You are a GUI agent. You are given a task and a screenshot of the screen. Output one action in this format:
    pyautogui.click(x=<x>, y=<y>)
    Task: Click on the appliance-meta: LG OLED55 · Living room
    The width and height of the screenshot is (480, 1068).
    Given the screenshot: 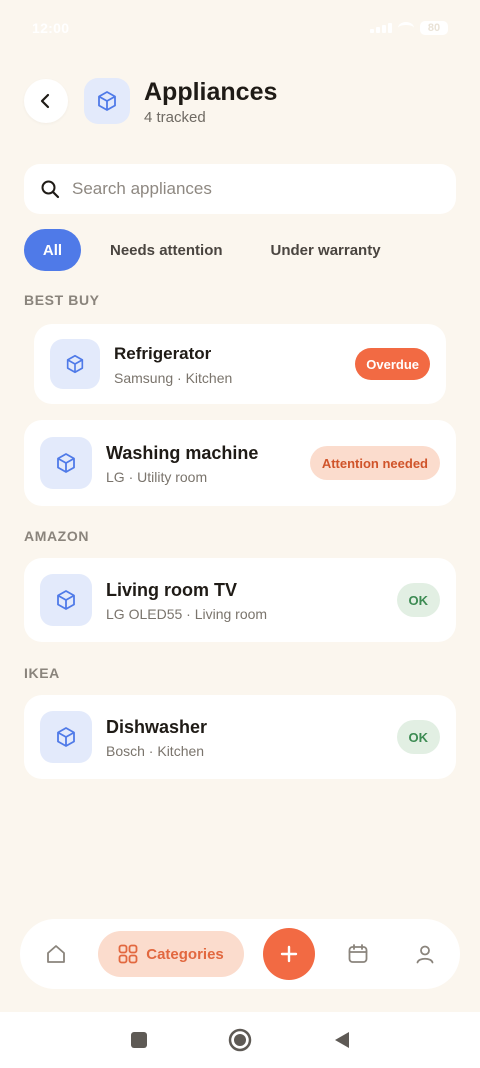 What is the action you would take?
    pyautogui.click(x=187, y=613)
    